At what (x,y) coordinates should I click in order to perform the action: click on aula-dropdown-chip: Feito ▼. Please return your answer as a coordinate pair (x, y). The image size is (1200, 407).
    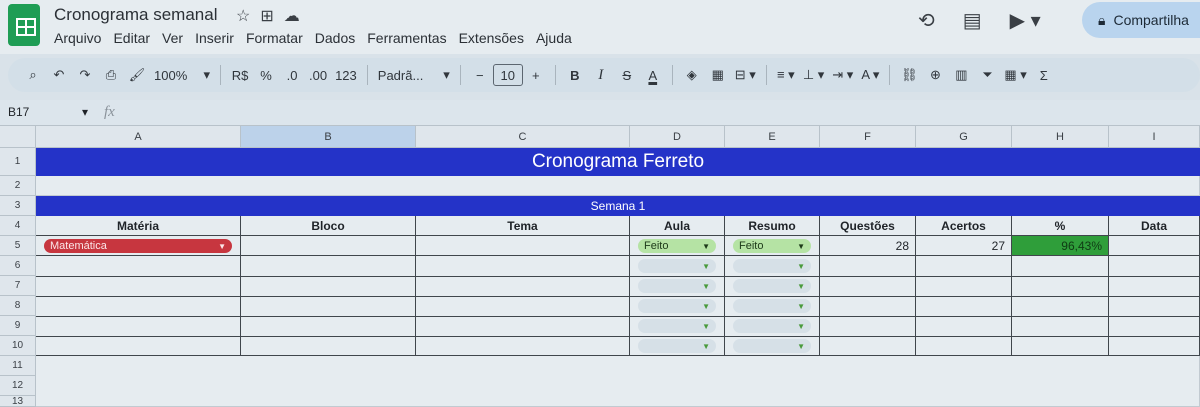
    Looking at the image, I should click on (677, 246).